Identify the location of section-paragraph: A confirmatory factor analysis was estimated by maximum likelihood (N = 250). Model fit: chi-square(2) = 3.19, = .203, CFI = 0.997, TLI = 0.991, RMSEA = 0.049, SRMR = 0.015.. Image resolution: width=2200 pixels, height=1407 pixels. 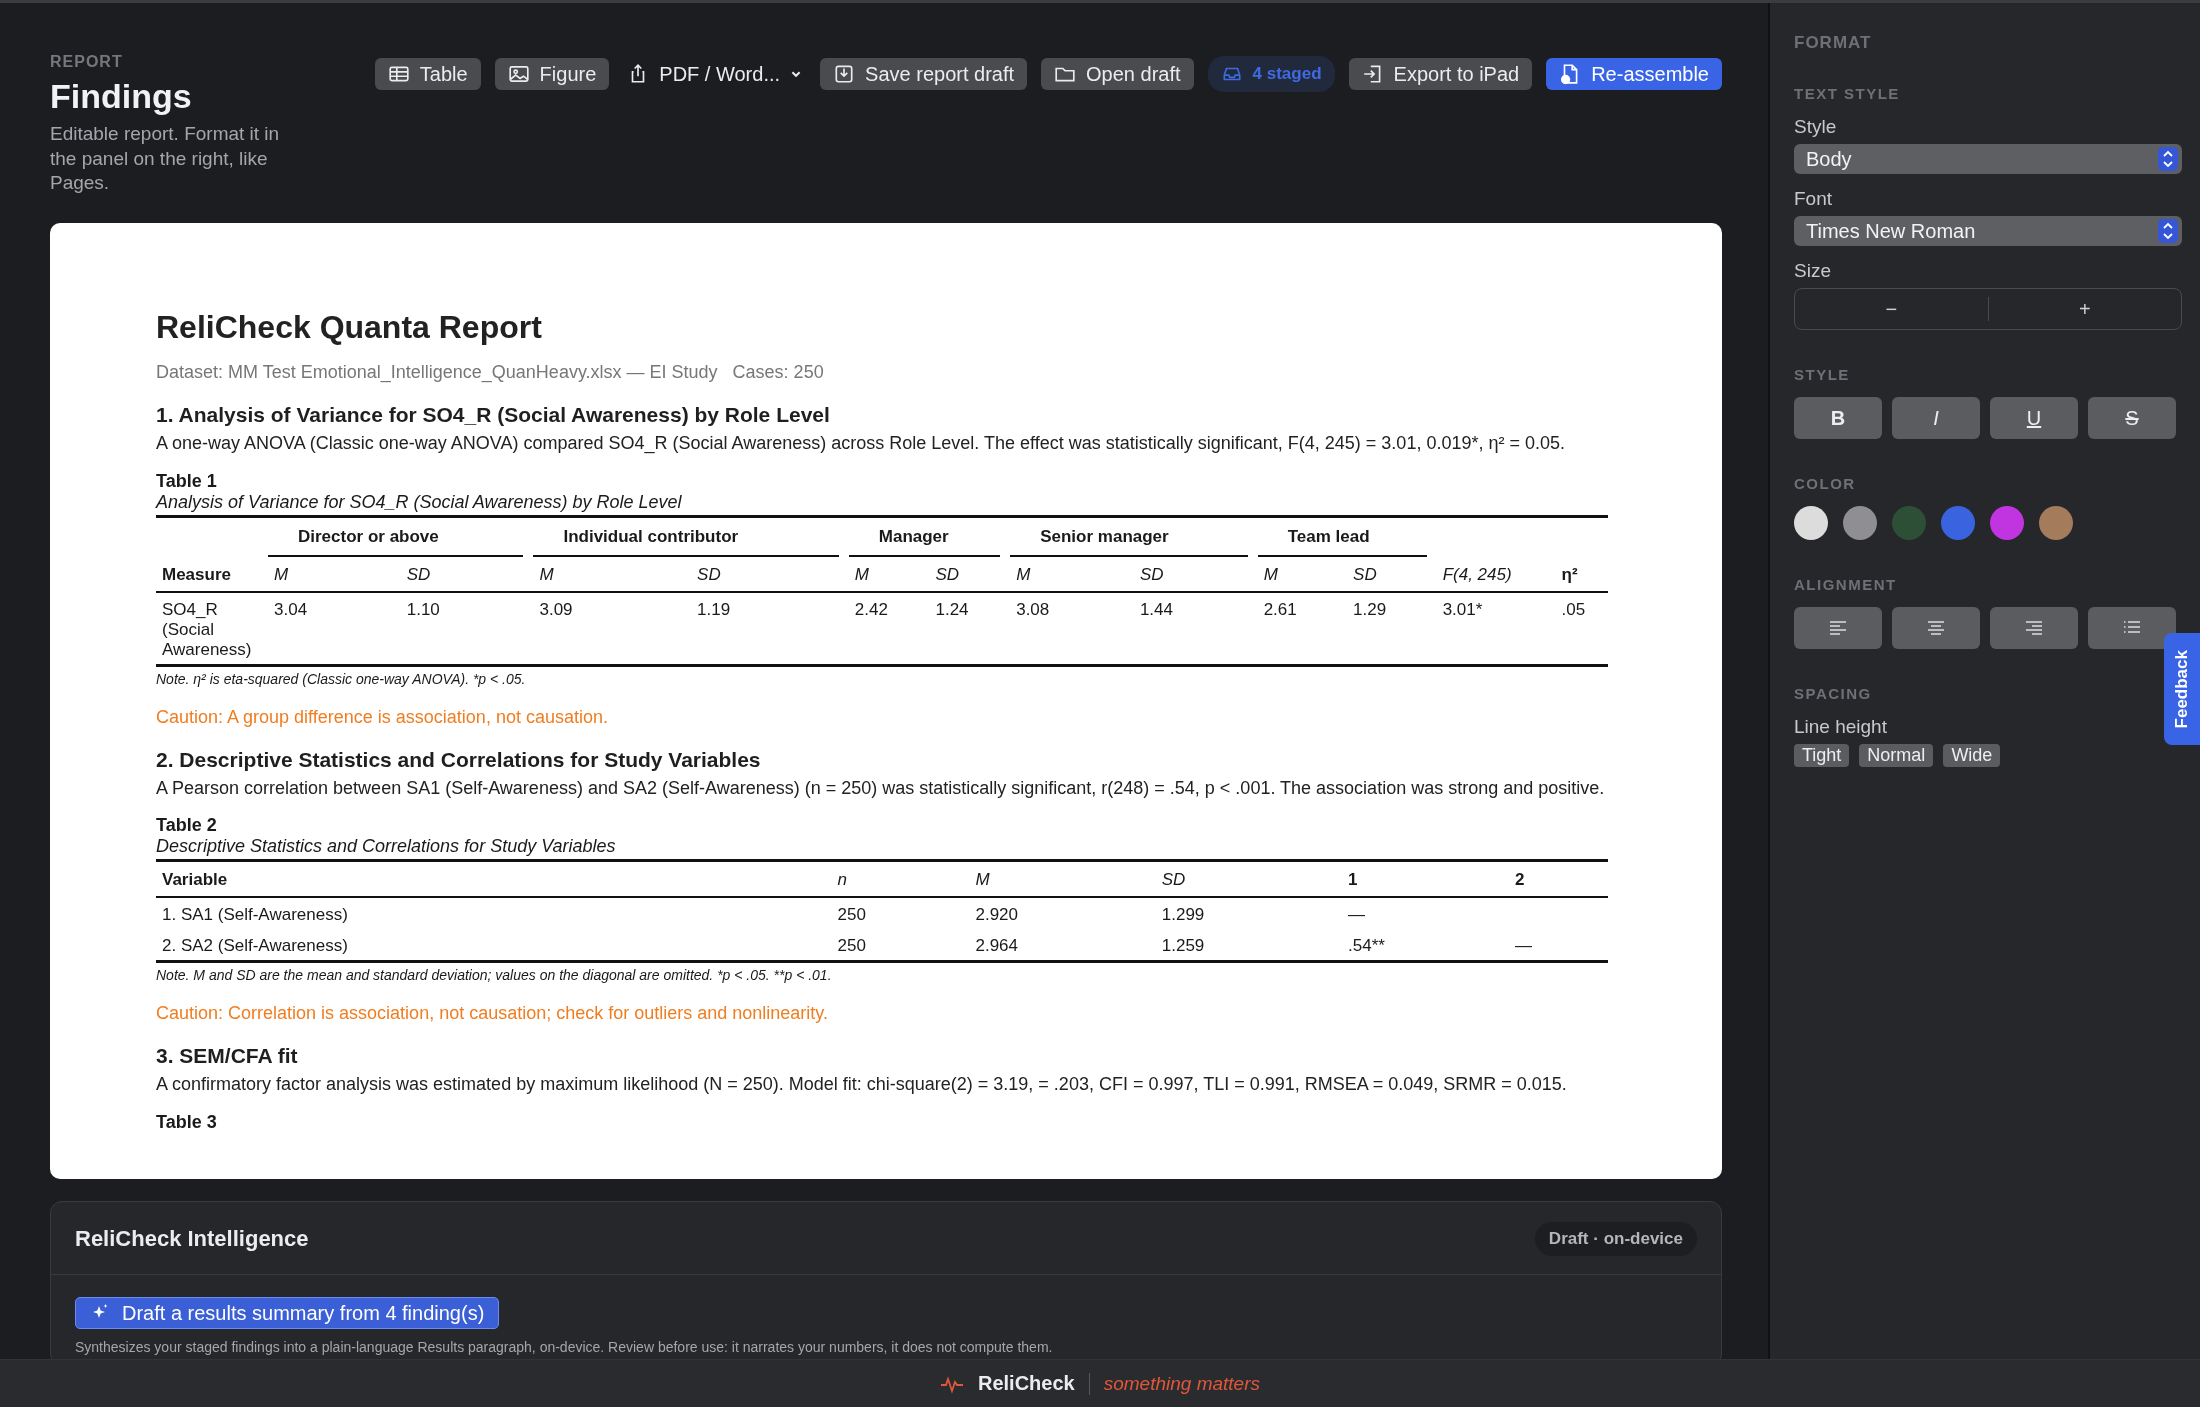
(884, 1084).